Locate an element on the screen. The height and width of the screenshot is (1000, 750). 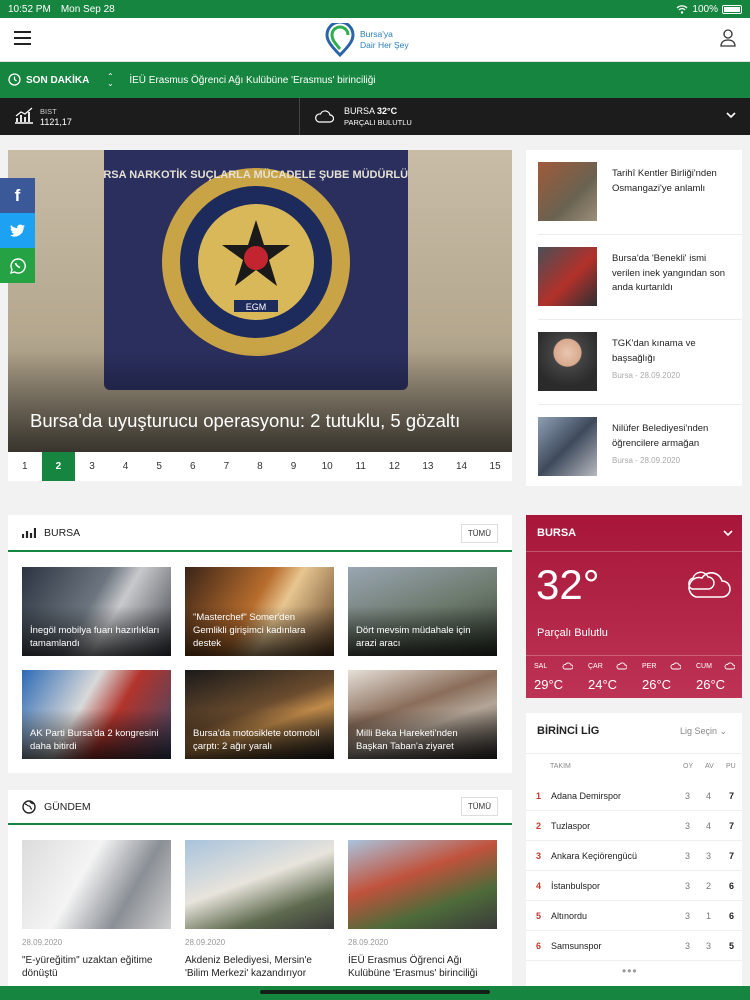
facebook-icon: f is located at coordinates (17, 195).